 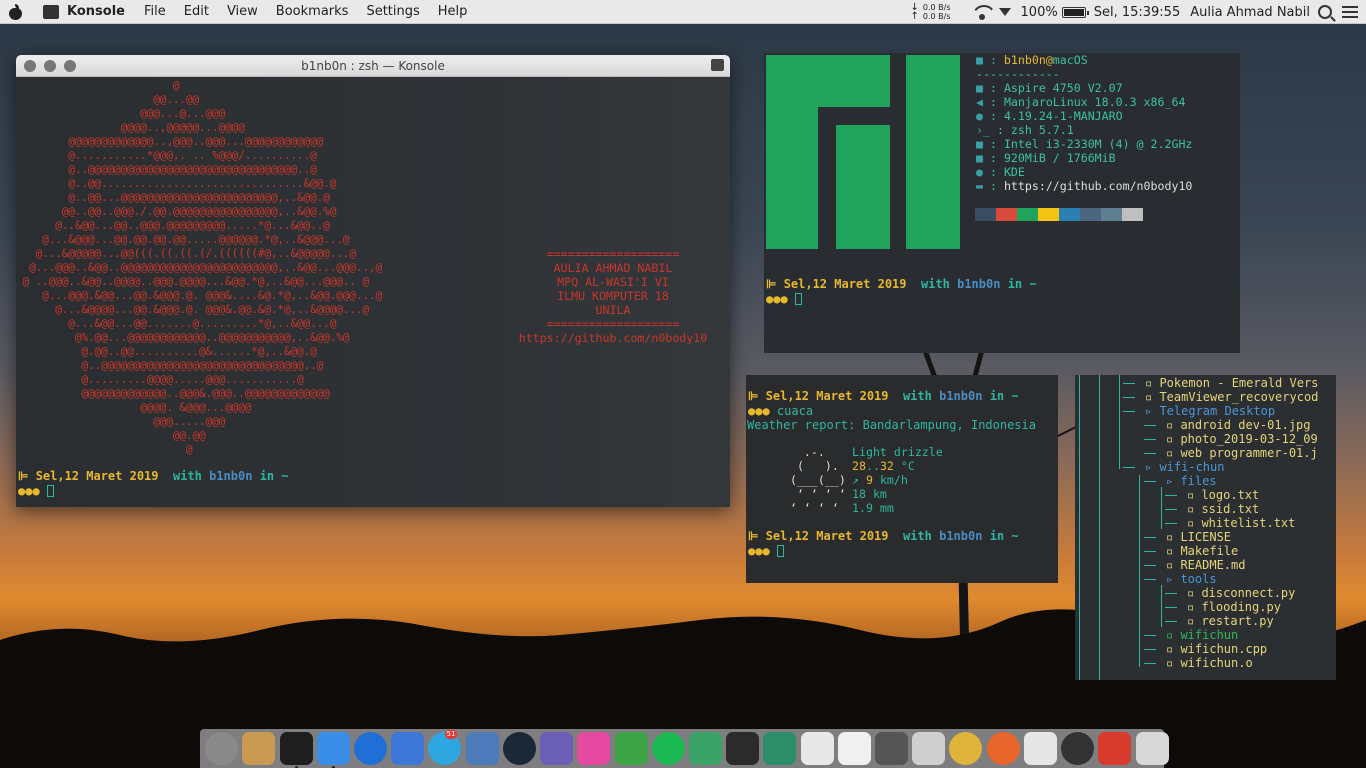 I want to click on wind-speed: 9, so click(x=869, y=480).